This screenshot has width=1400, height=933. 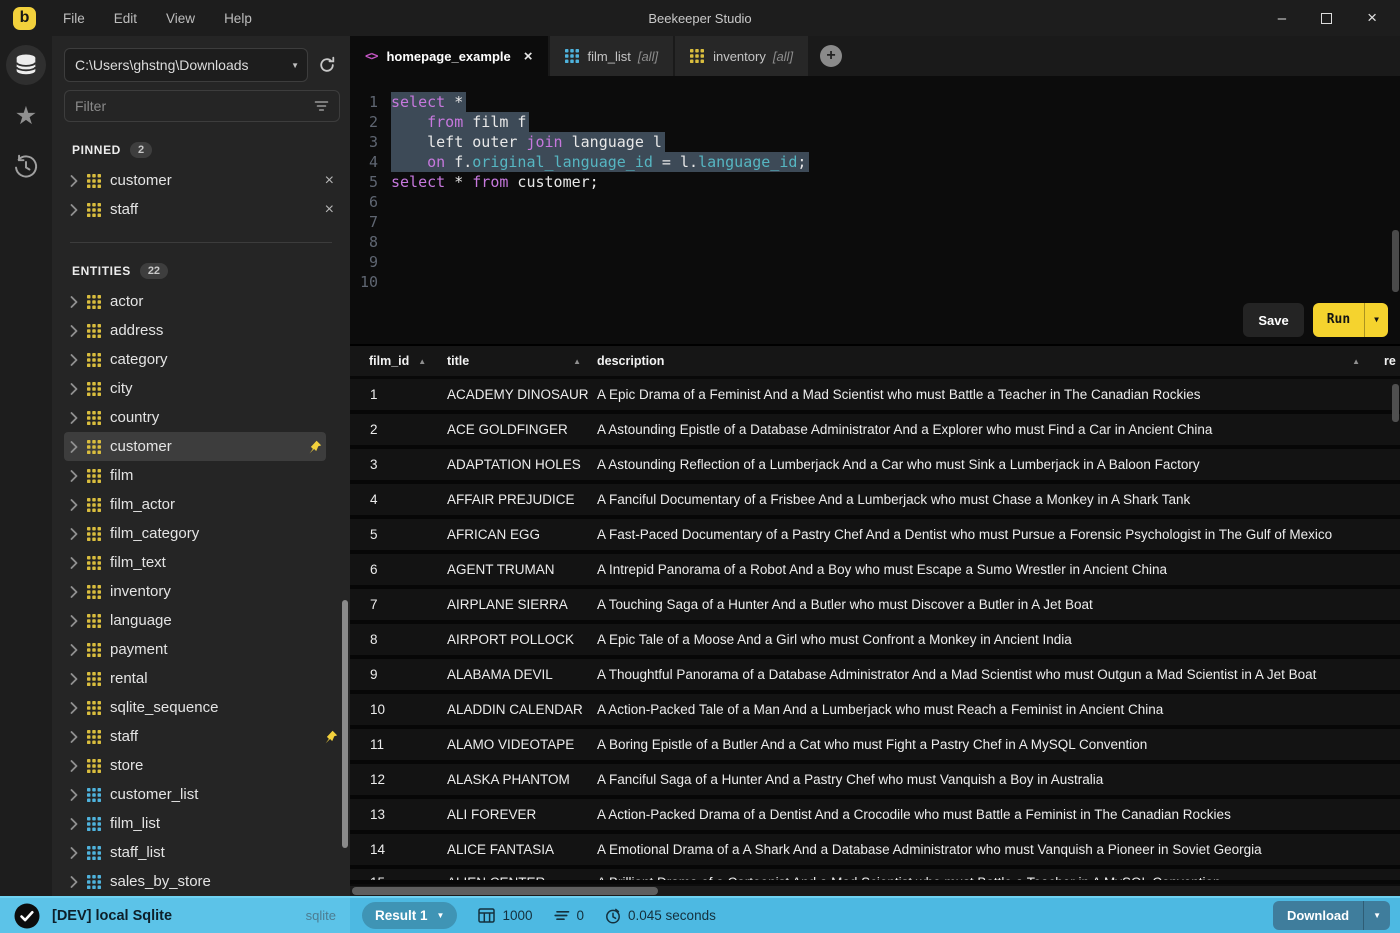 I want to click on sidebar-item-staff: staff ×, so click(x=201, y=209).